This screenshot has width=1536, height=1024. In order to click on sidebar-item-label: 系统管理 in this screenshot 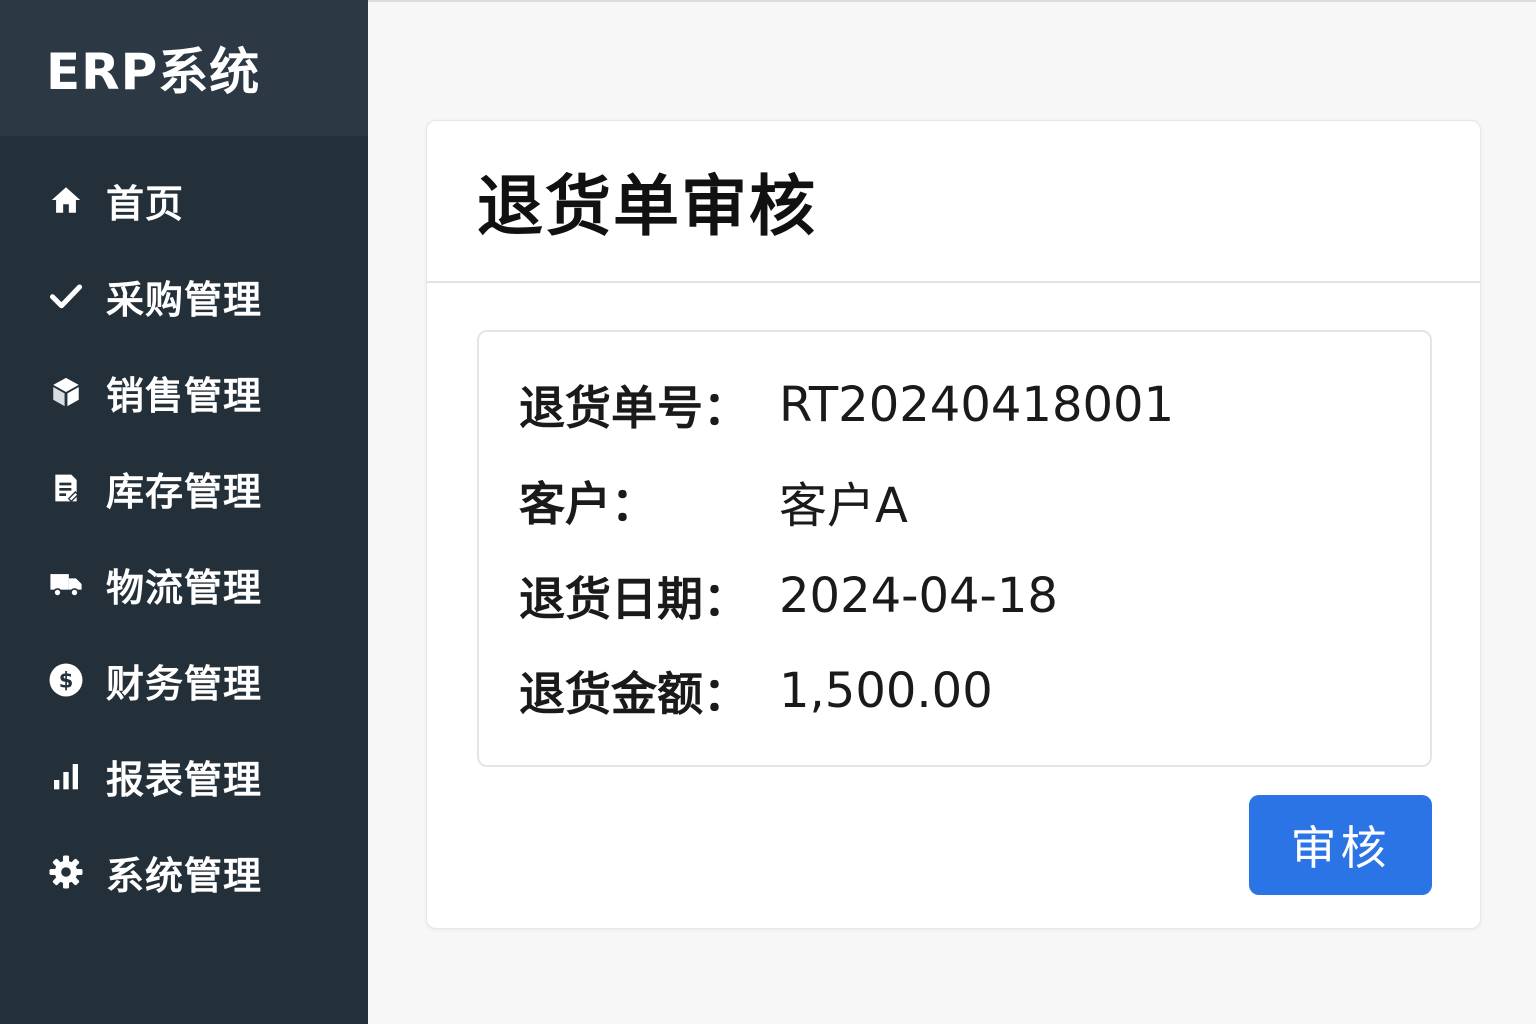, I will do `click(184, 875)`.